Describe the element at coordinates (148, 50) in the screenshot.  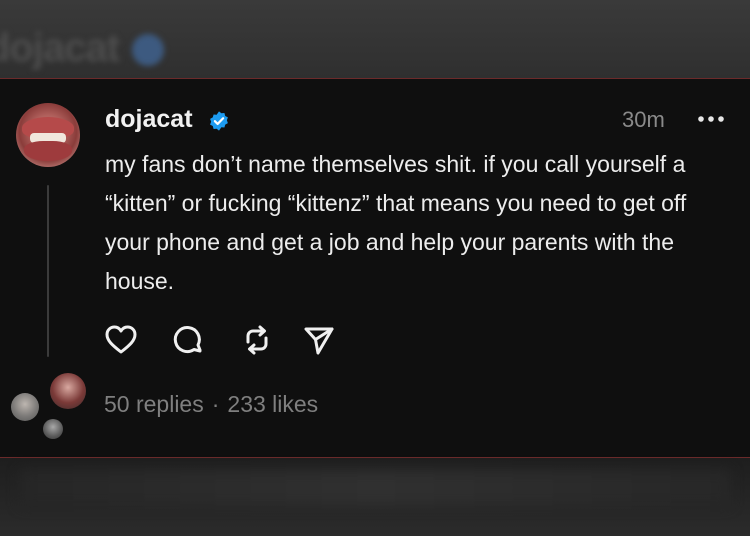
I see `blurred-verified-icon` at that location.